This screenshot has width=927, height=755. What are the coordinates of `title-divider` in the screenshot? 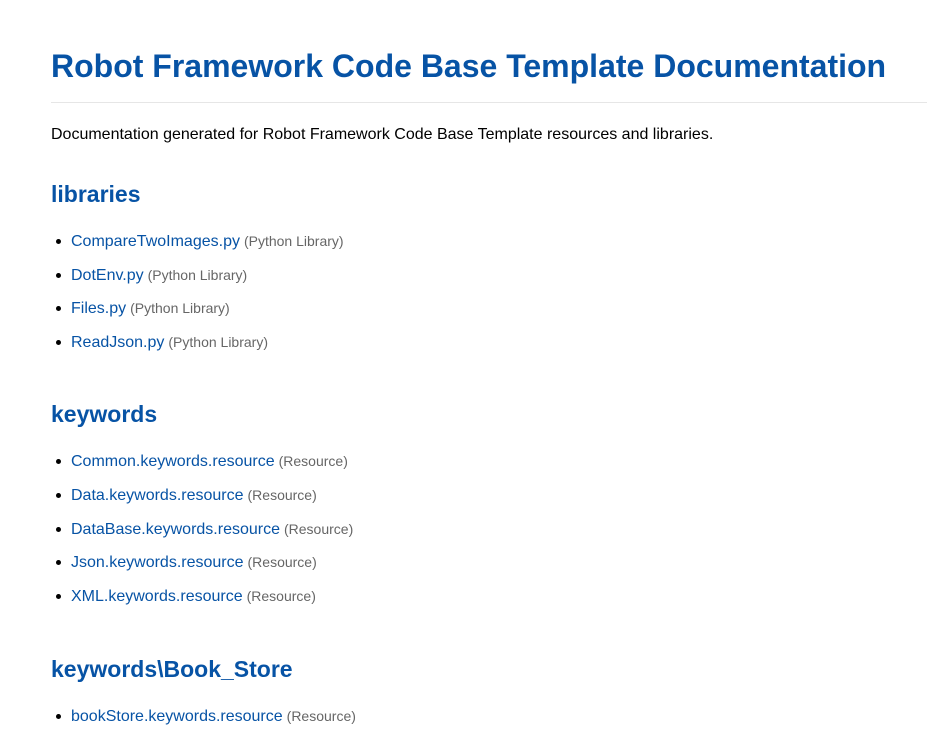 It's located at (489, 102).